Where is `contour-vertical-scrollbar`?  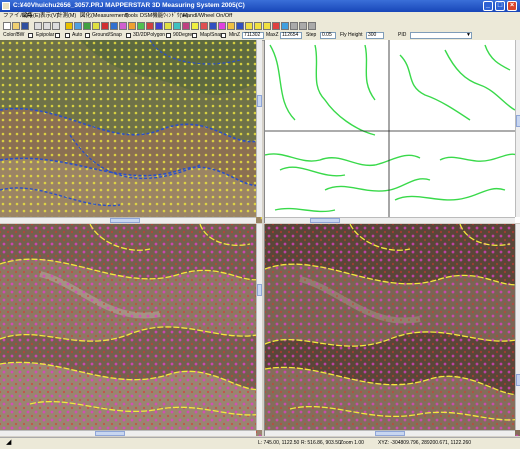 contour-vertical-scrollbar is located at coordinates (517, 128).